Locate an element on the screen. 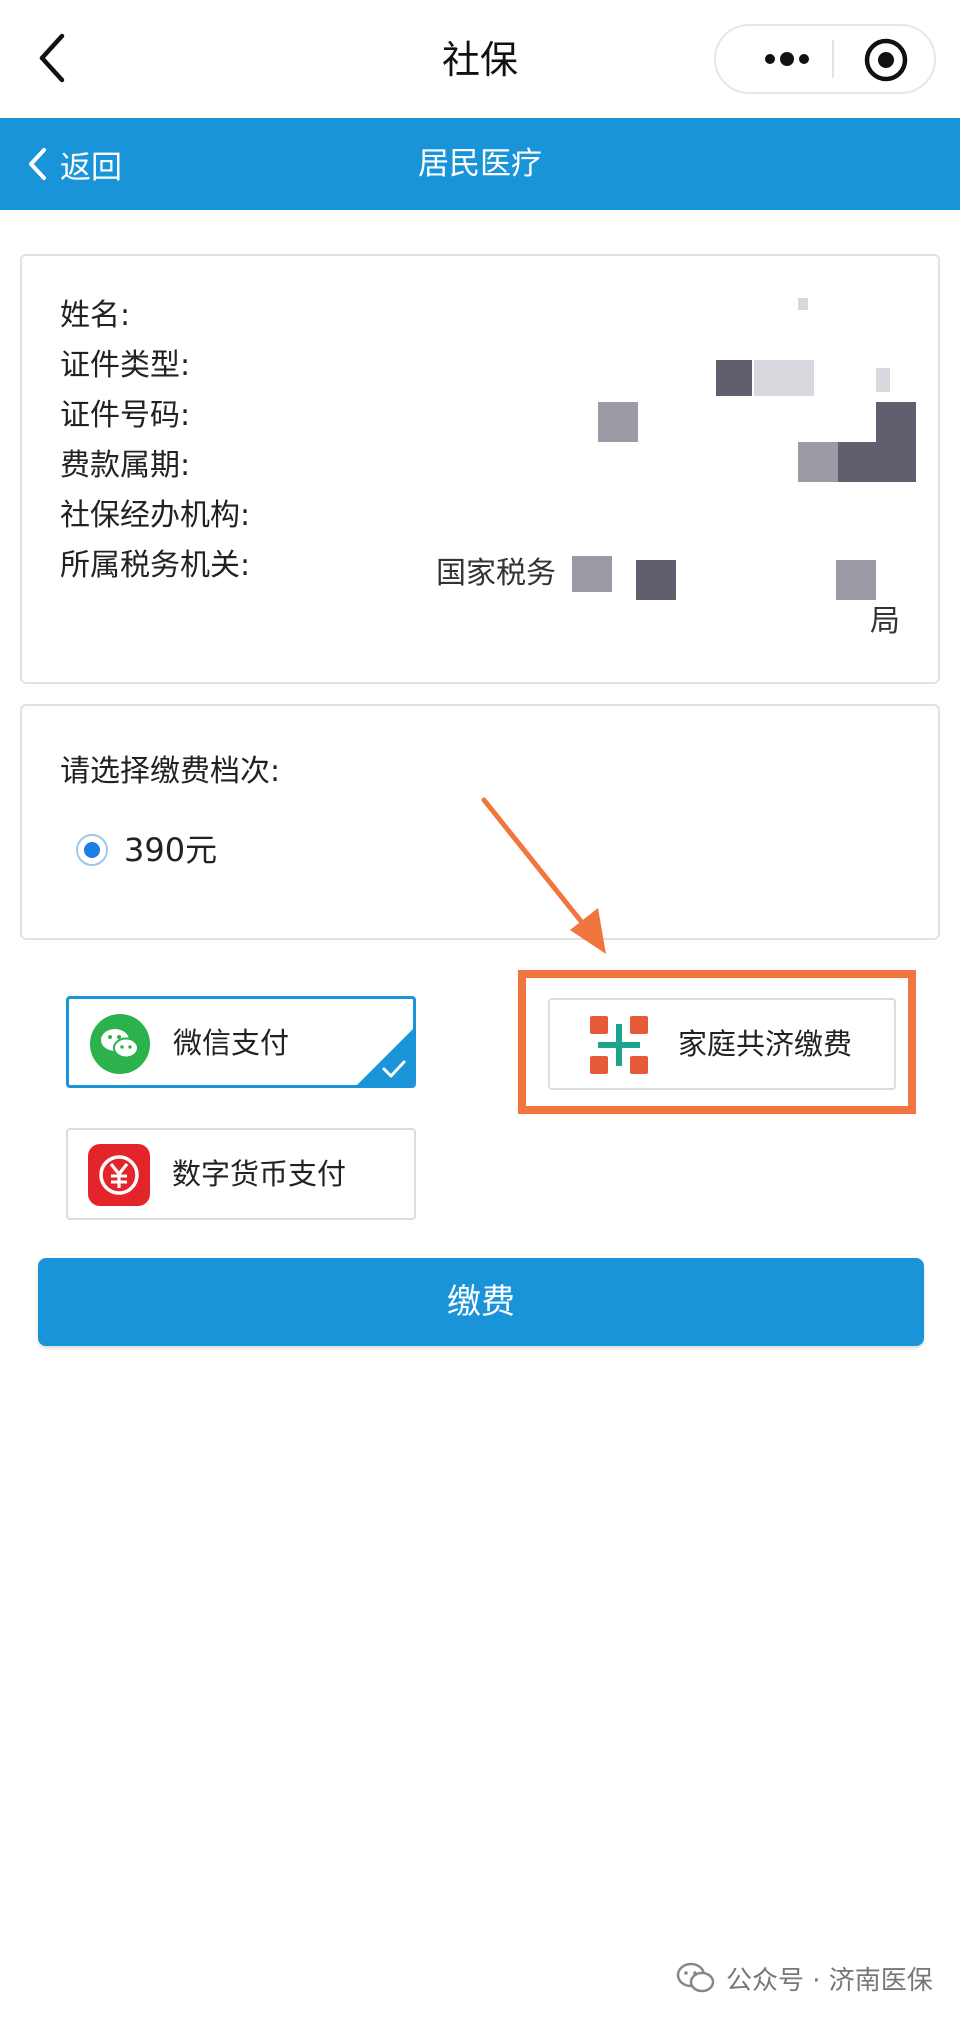 The height and width of the screenshot is (2020, 960). digital-rmb-icon is located at coordinates (119, 1175).